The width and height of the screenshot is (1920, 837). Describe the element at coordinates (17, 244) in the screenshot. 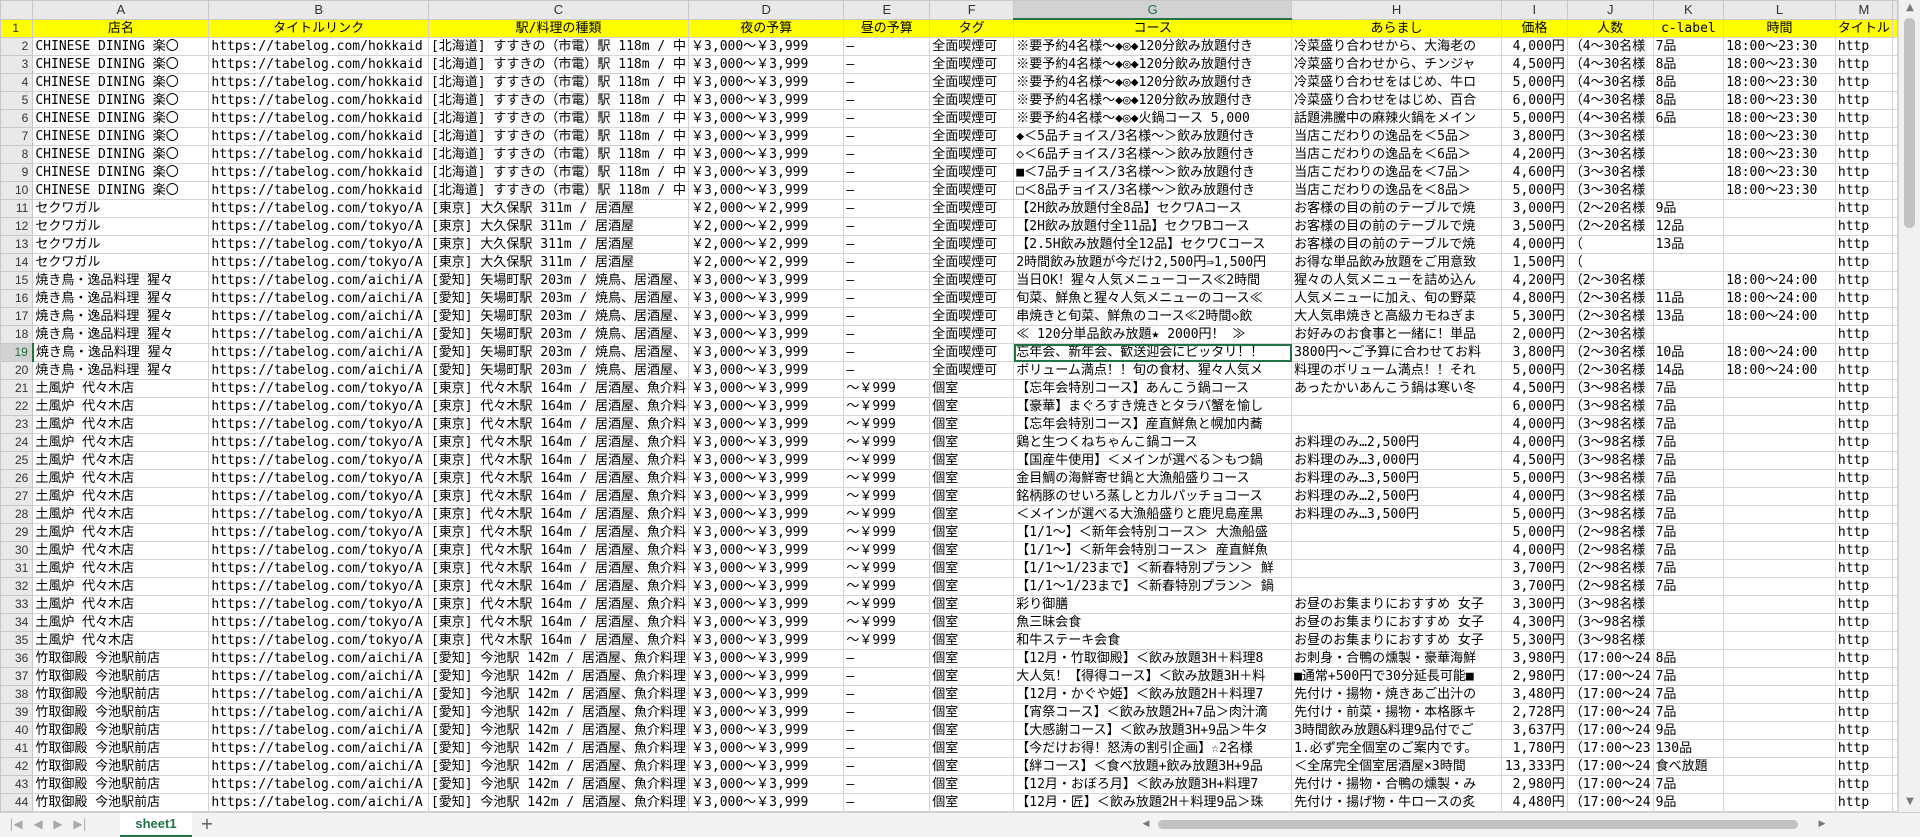

I see `row-number: 13` at that location.